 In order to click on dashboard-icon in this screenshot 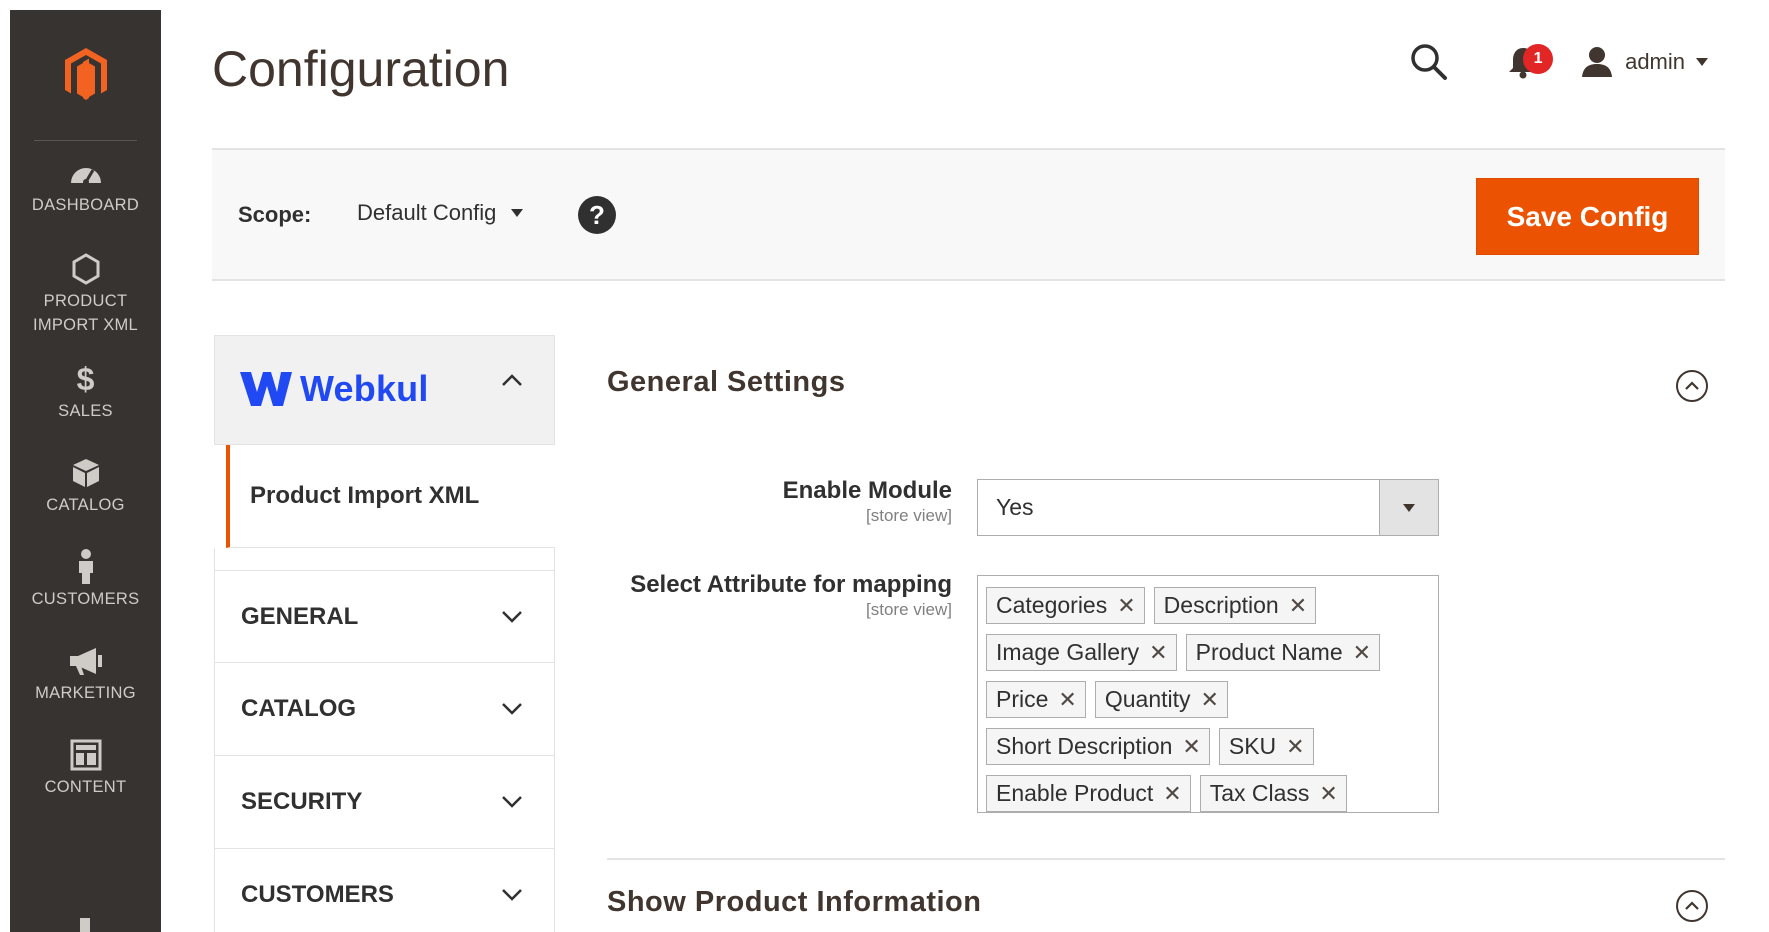, I will do `click(85, 173)`.